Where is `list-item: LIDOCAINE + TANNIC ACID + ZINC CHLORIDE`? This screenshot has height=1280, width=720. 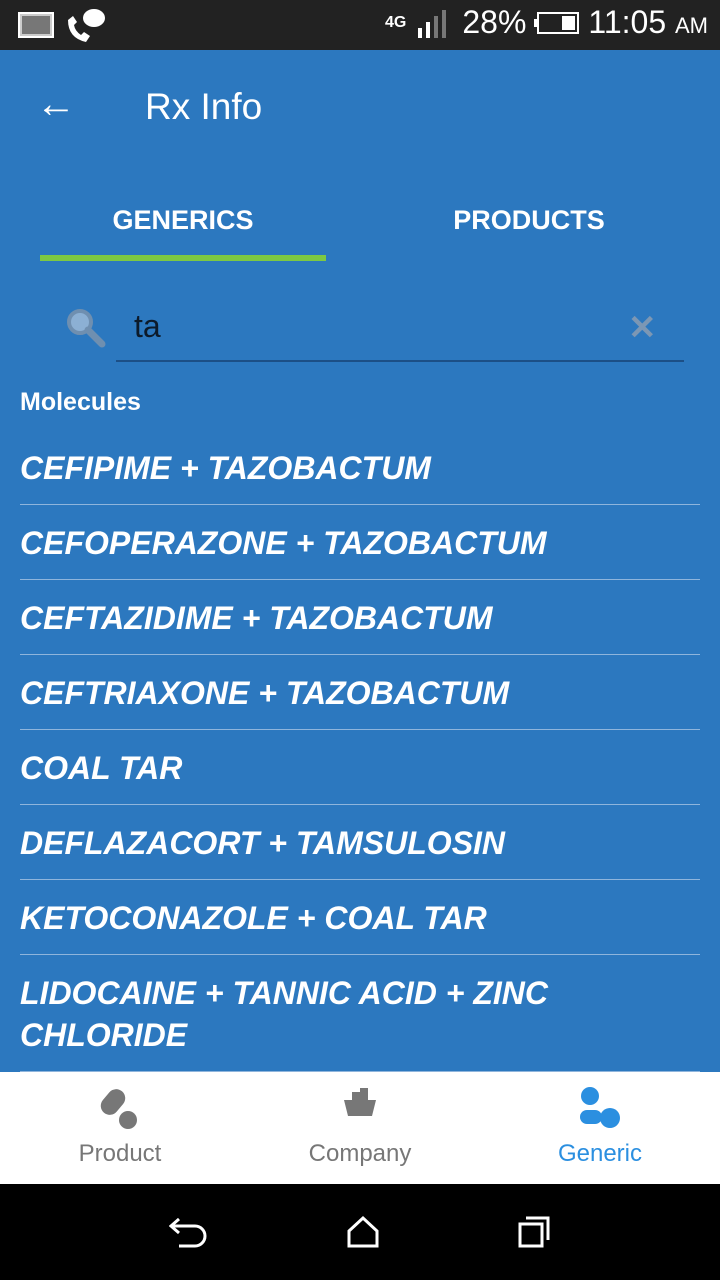
list-item: LIDOCAINE + TANNIC ACID + ZINC CHLORIDE is located at coordinates (360, 1013).